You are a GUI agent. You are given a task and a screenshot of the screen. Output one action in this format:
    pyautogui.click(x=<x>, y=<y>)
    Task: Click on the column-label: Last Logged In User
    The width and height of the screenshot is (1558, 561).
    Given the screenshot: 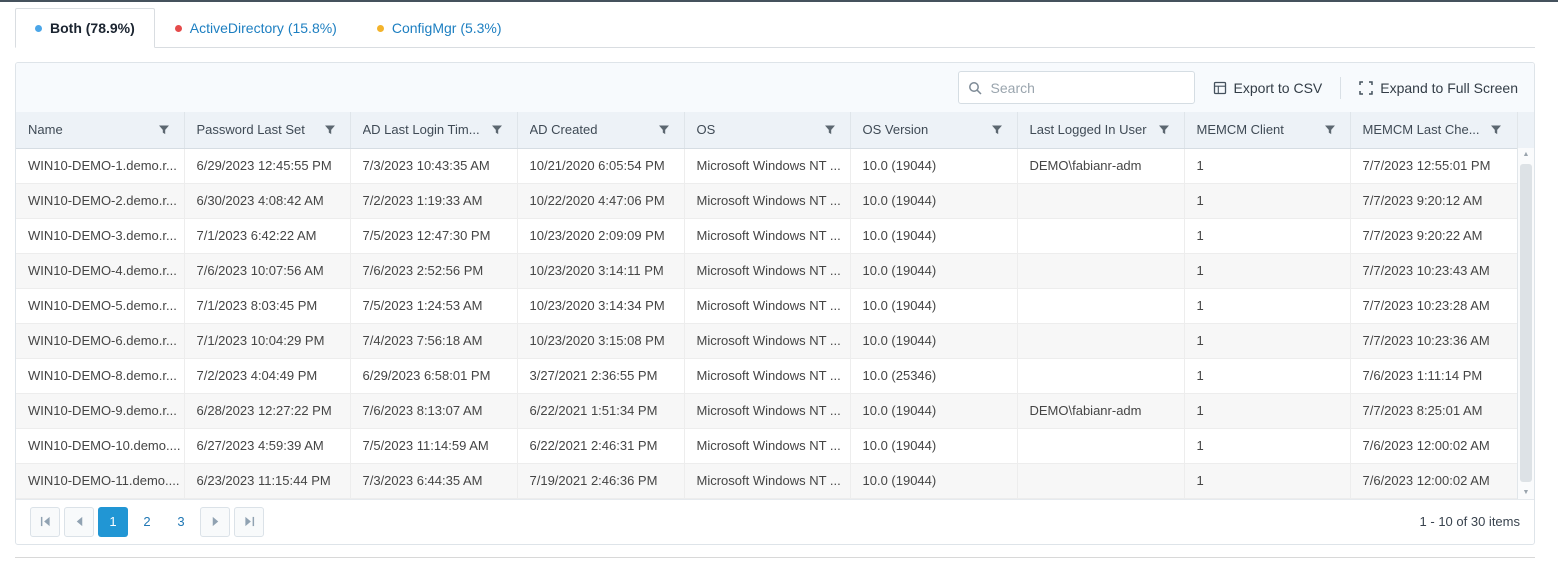 What is the action you would take?
    pyautogui.click(x=1088, y=130)
    